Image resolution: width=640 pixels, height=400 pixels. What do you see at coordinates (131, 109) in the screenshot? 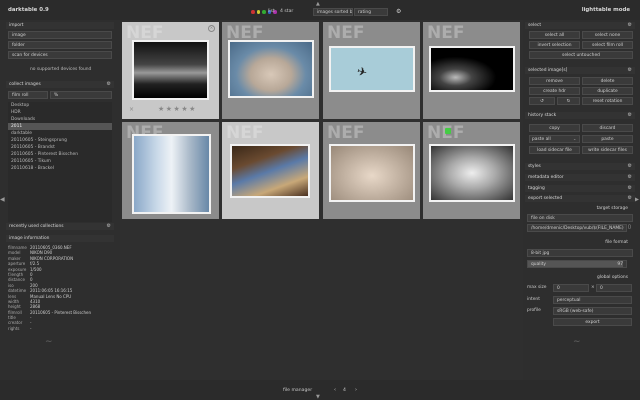
I see `reject-icon: ×` at bounding box center [131, 109].